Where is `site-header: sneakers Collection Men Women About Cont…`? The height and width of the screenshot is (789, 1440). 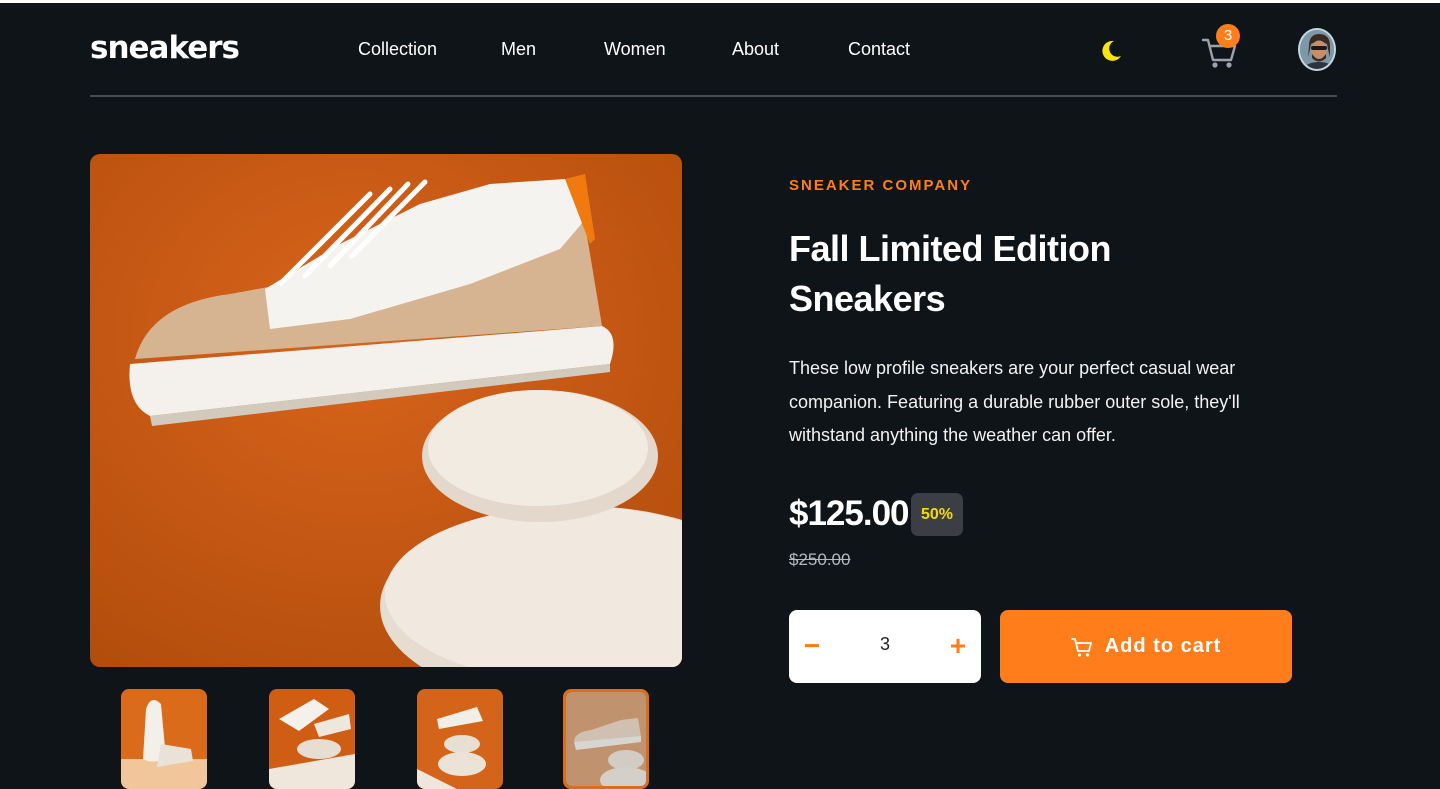
site-header: sneakers Collection Men Women About Cont… is located at coordinates (713, 60).